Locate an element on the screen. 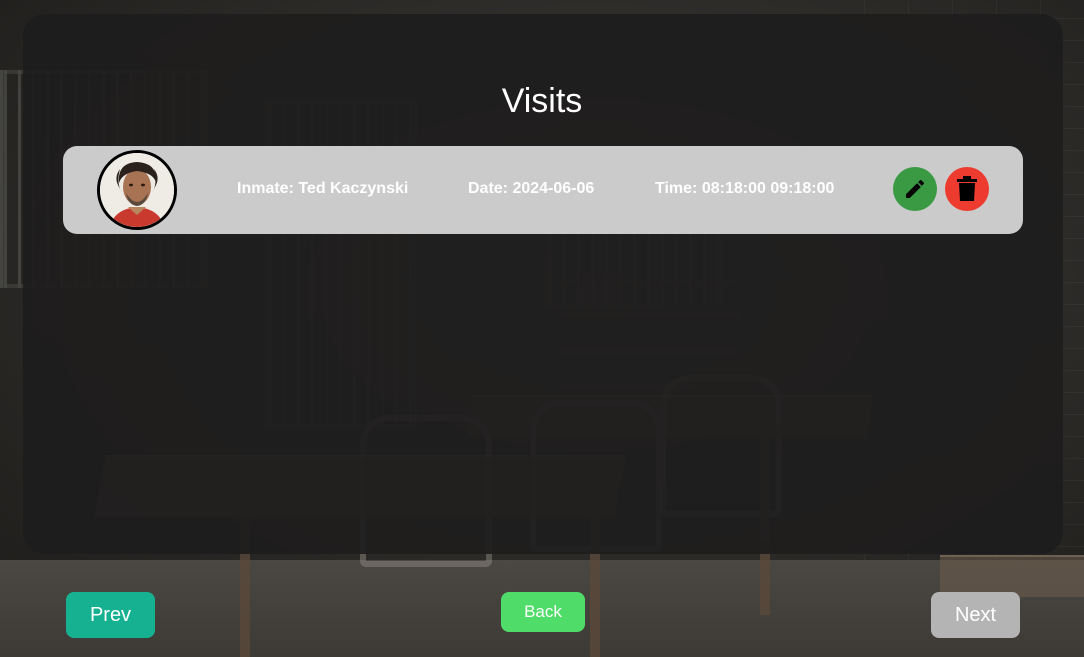 Image resolution: width=1084 pixels, height=657 pixels. inmate-avatar is located at coordinates (137, 190).